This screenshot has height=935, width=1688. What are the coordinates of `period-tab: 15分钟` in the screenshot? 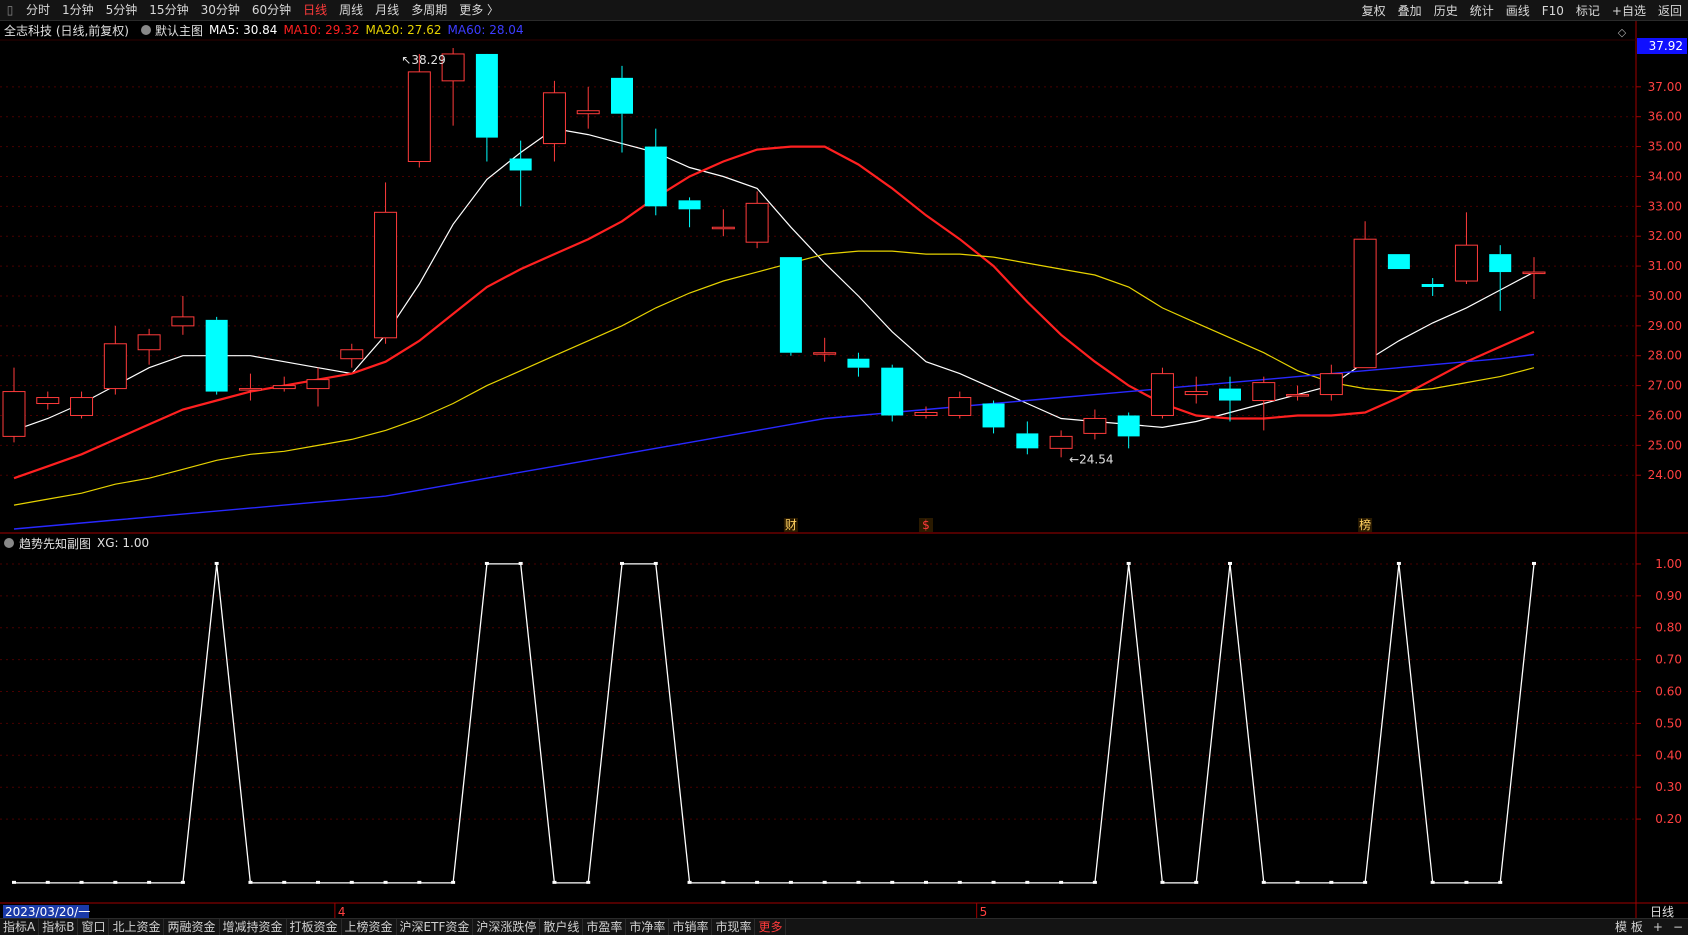 It's located at (168, 10).